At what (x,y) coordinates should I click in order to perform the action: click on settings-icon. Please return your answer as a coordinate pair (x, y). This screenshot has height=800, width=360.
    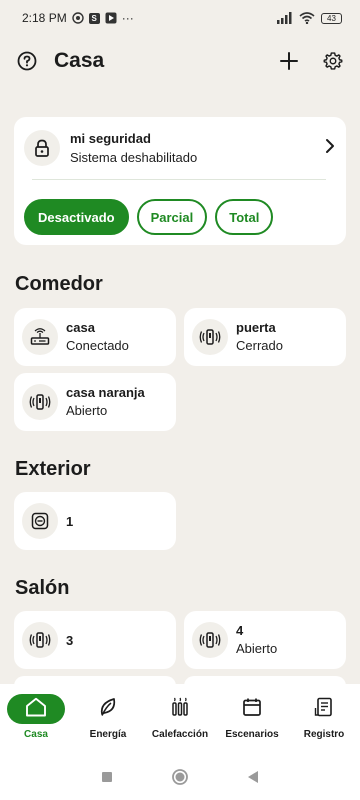
    Looking at the image, I should click on (333, 61).